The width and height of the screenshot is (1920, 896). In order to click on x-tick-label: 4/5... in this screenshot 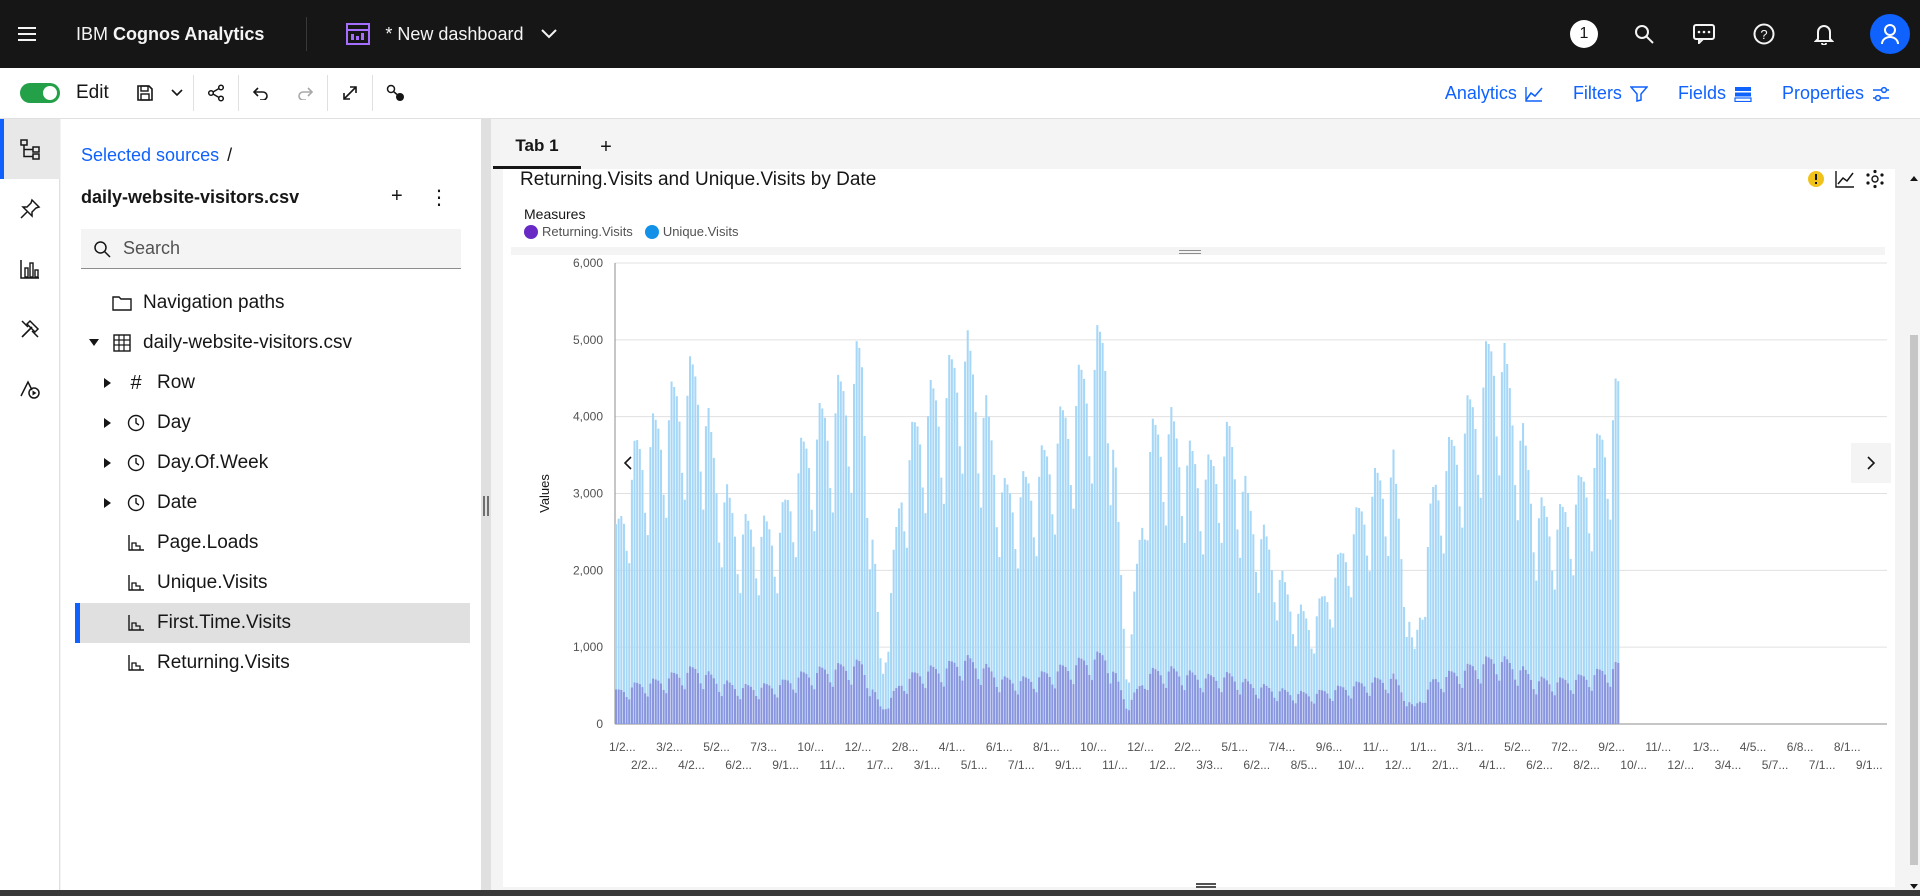, I will do `click(1753, 747)`.